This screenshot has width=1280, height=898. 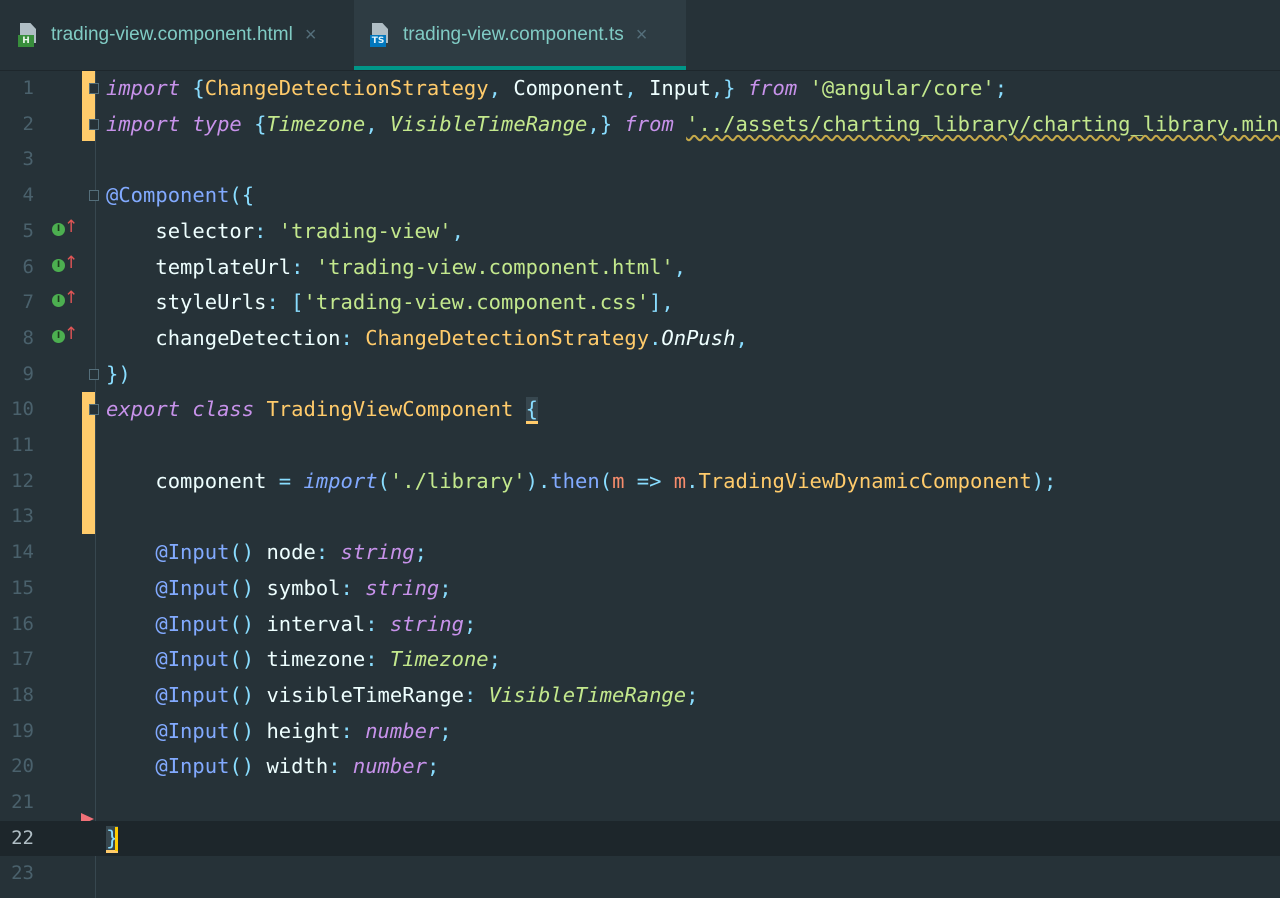 What do you see at coordinates (513, 34) in the screenshot?
I see `tab-label: trading-view.component.ts` at bounding box center [513, 34].